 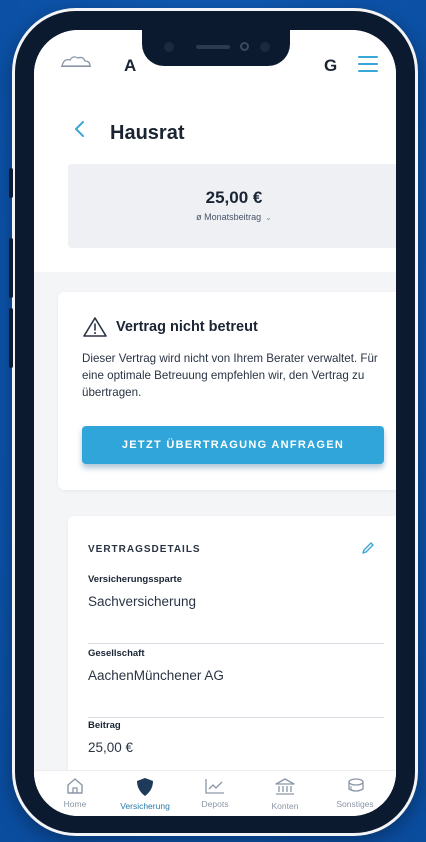 I want to click on tab-versicherung: Versicherung, so click(x=145, y=795).